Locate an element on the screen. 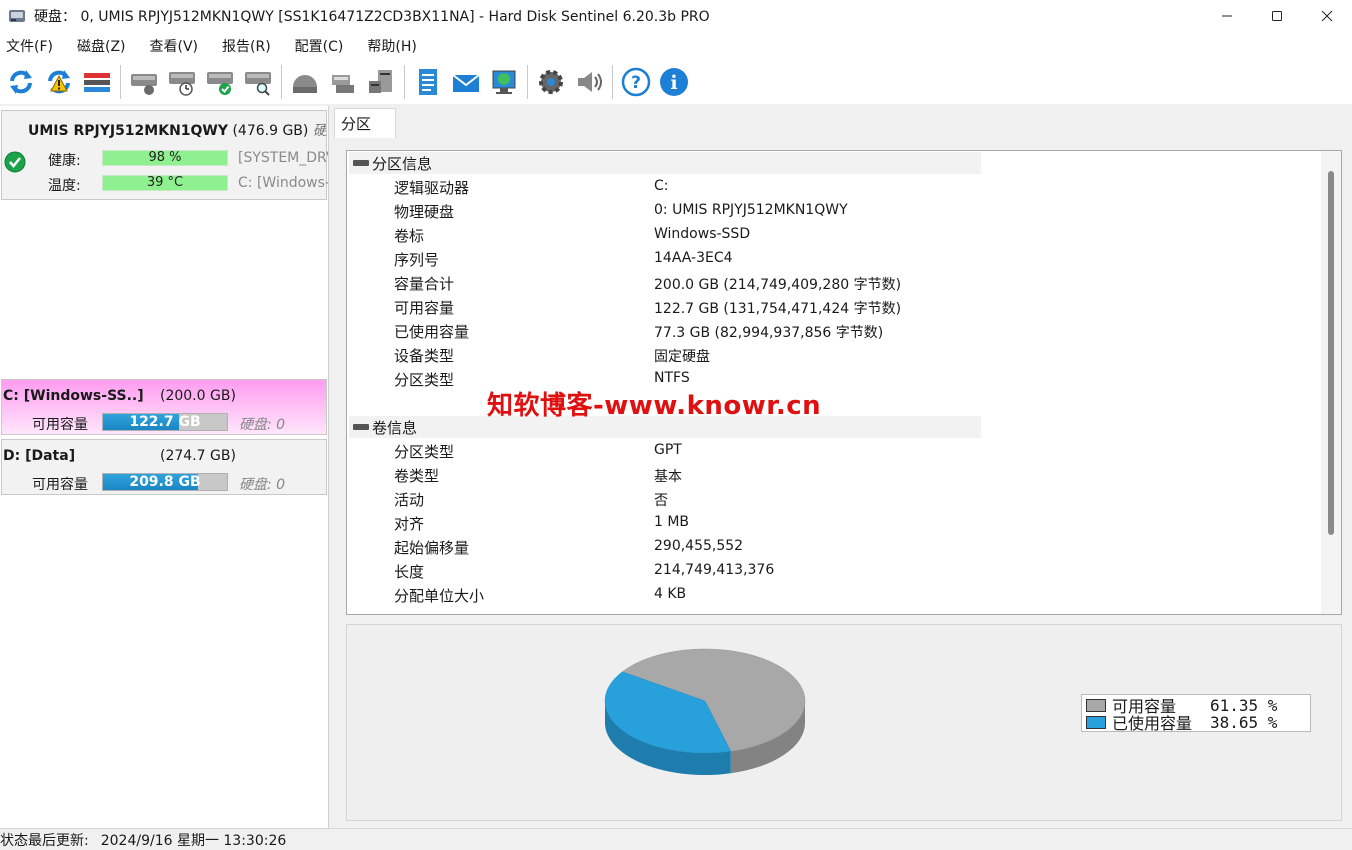  section-partition-info: 分区信息 is located at coordinates (665, 163).